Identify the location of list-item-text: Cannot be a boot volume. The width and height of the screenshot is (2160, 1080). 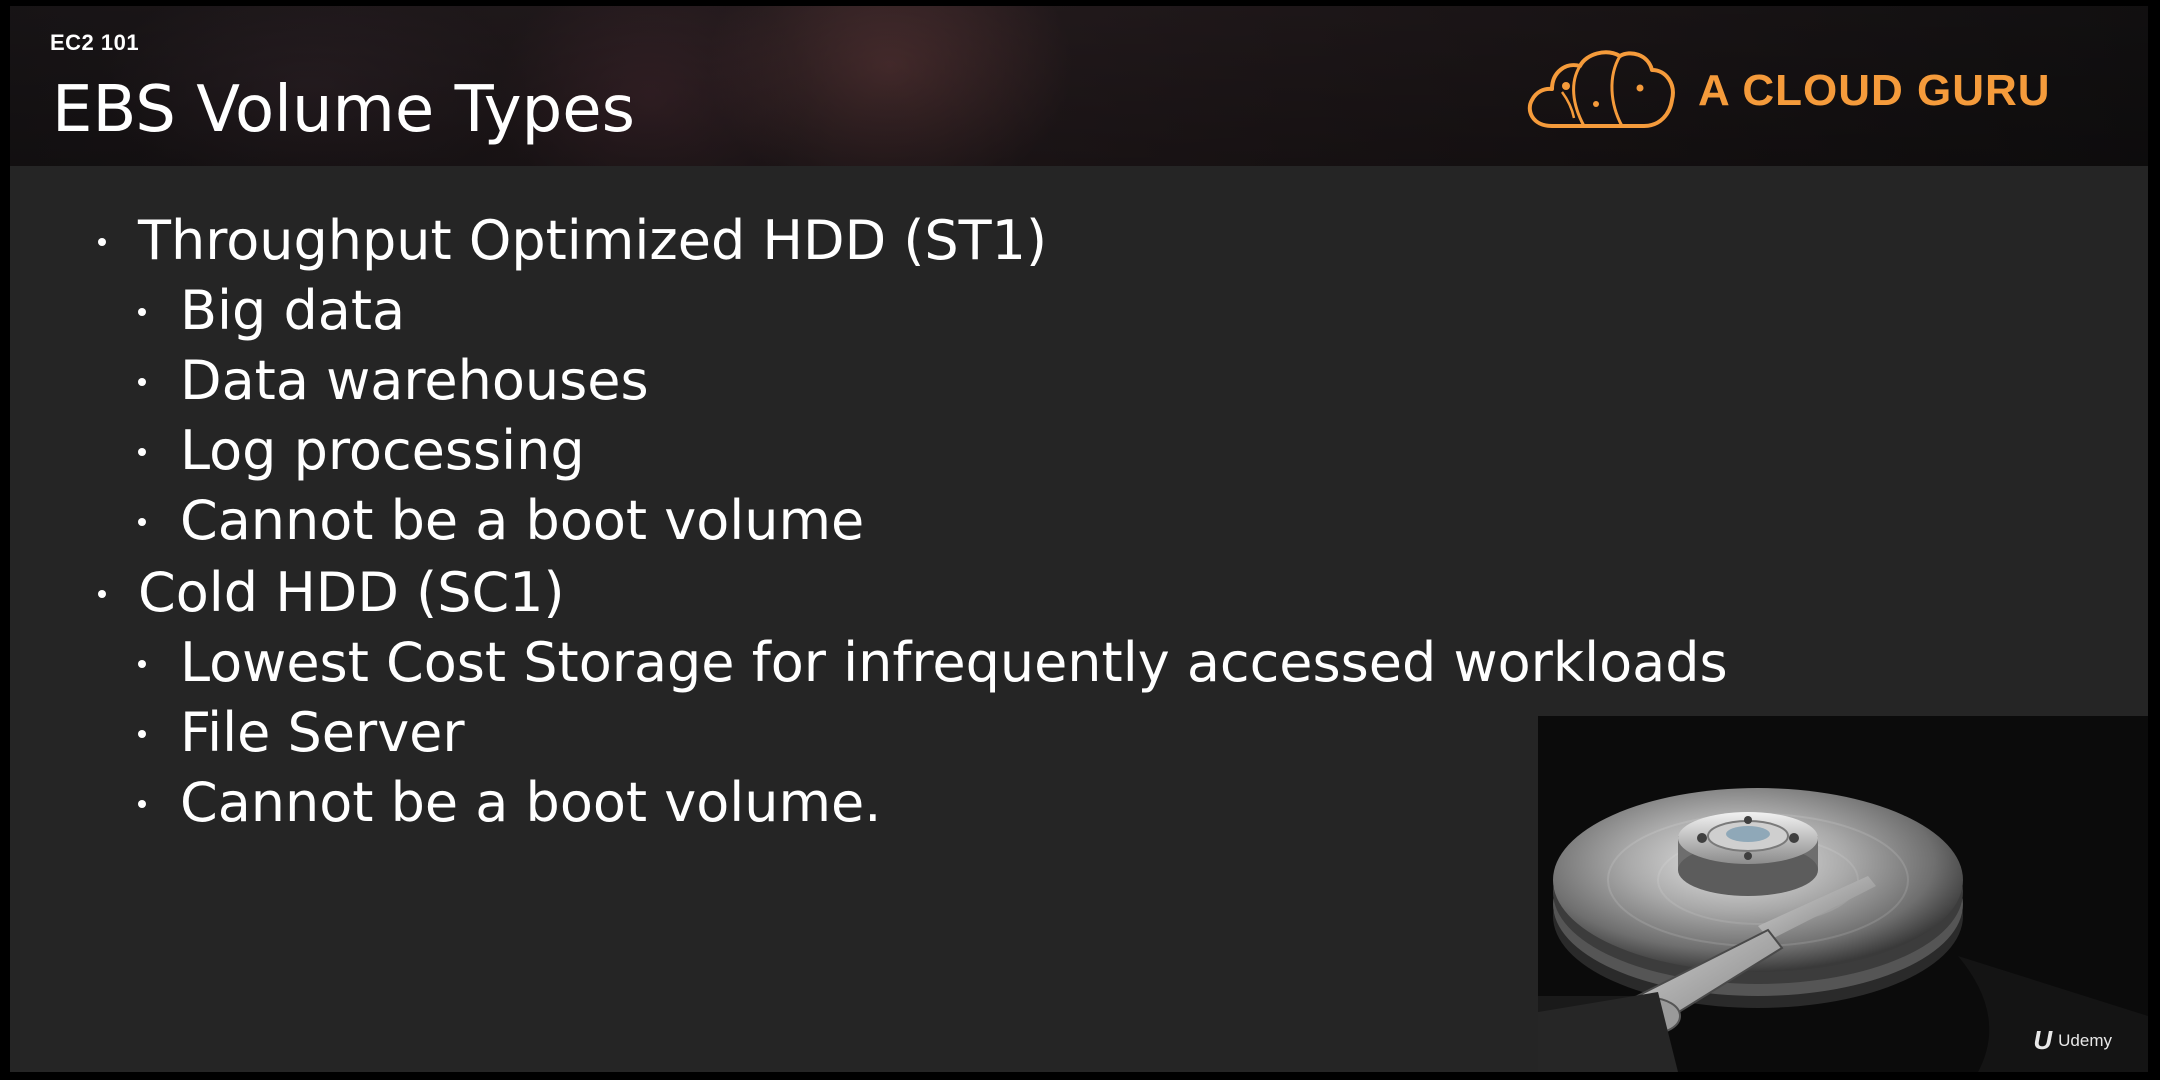
(522, 520).